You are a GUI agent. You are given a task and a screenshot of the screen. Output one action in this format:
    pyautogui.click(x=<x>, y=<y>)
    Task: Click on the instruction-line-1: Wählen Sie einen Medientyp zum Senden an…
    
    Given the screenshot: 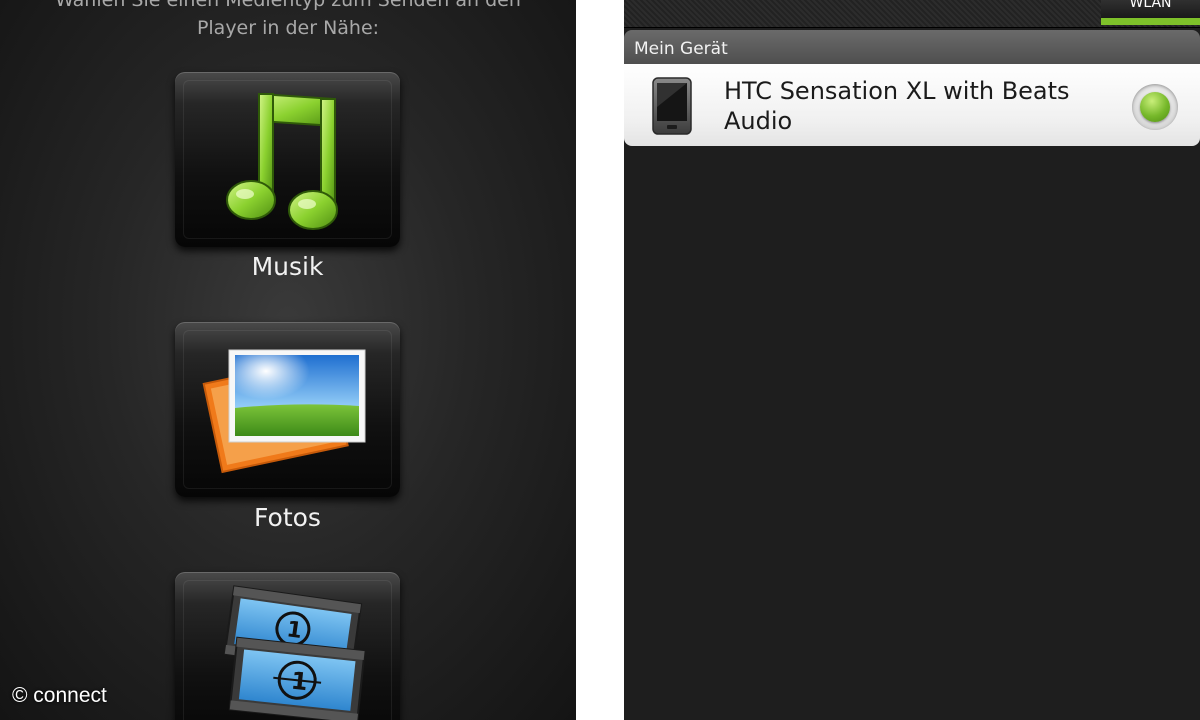 What is the action you would take?
    pyautogui.click(x=288, y=5)
    